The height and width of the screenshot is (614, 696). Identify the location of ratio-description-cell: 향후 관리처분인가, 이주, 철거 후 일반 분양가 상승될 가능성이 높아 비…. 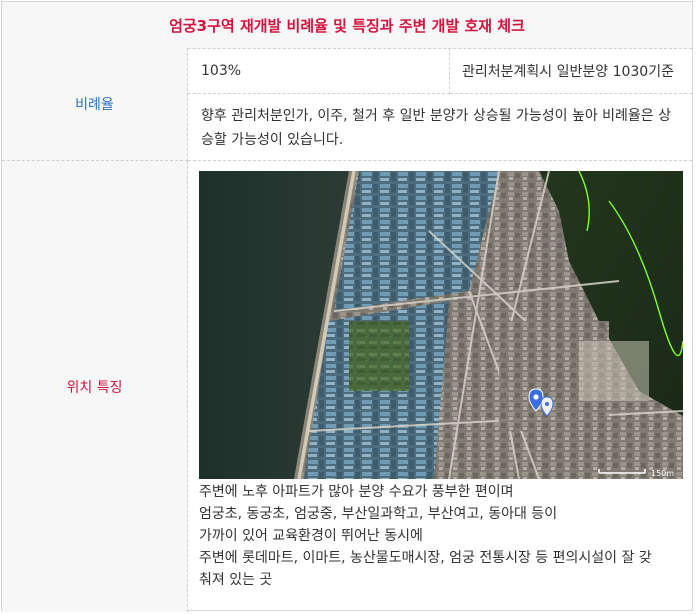
(440, 127).